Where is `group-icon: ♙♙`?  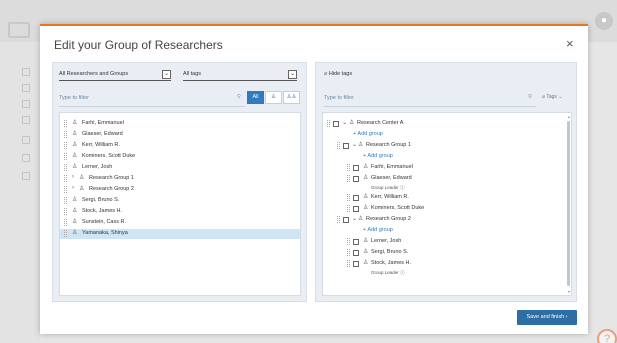
group-icon: ♙♙ is located at coordinates (291, 97).